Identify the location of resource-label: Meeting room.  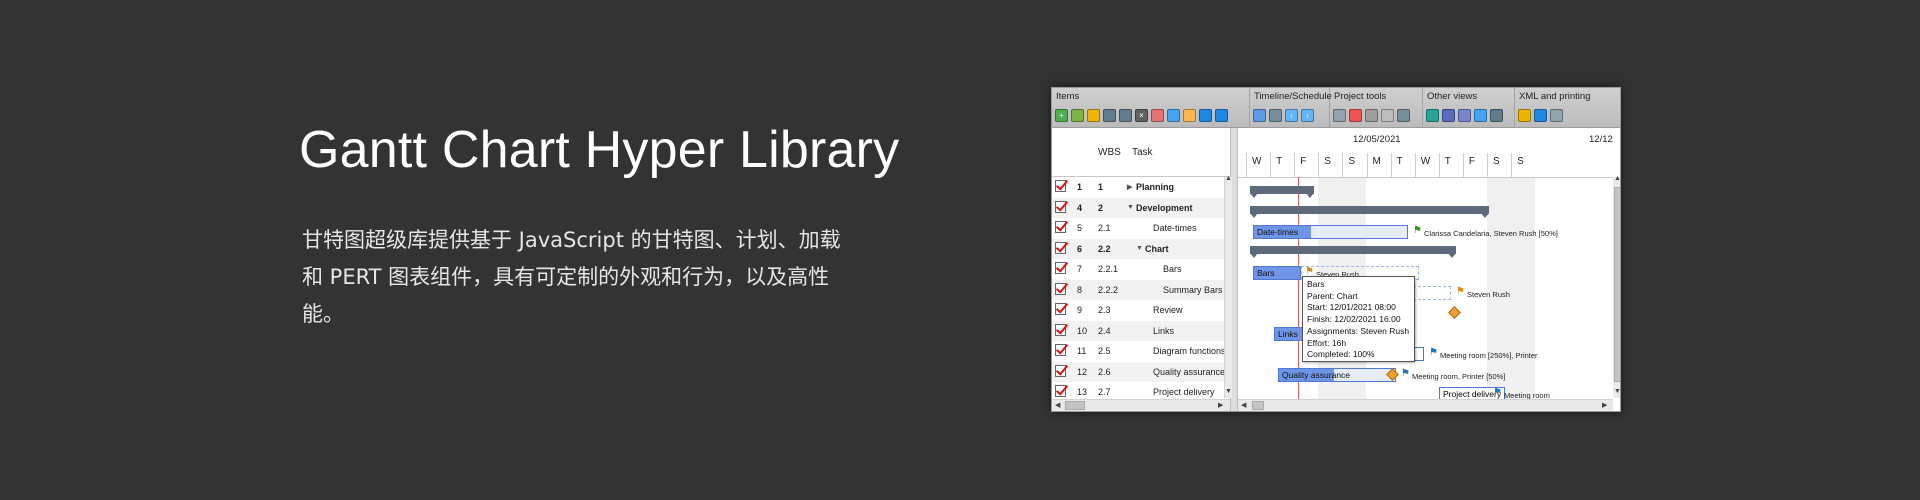
(1527, 395).